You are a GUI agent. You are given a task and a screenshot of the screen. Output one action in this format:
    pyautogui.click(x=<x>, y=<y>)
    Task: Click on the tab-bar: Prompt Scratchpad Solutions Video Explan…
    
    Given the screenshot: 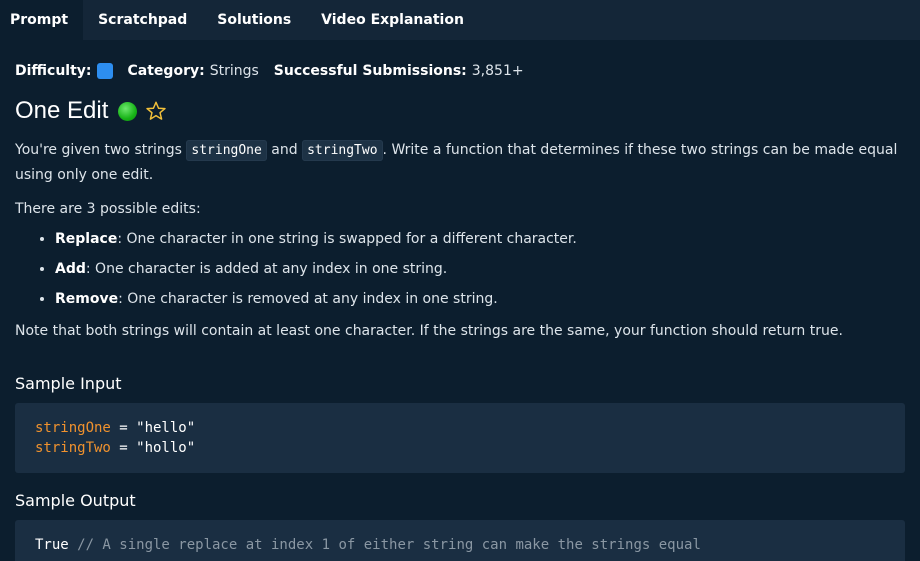 What is the action you would take?
    pyautogui.click(x=460, y=20)
    